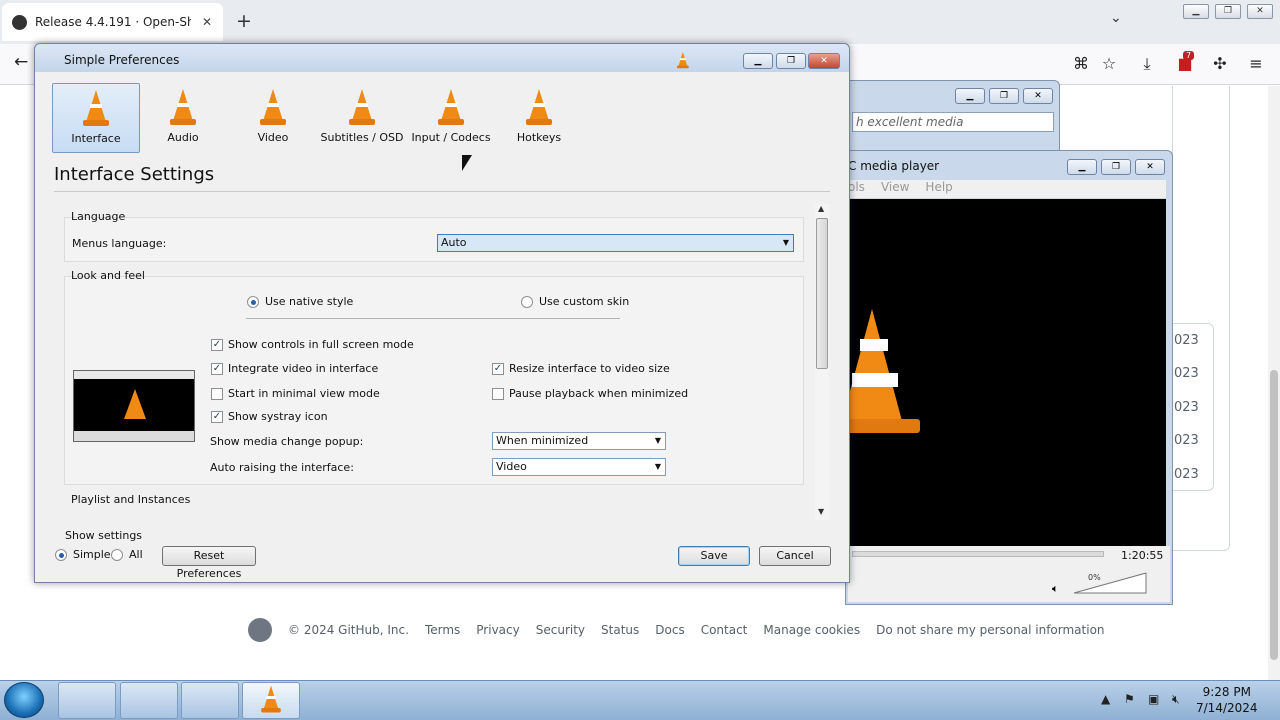  What do you see at coordinates (1109, 63) in the screenshot?
I see `bookmark-star-icon: ☆` at bounding box center [1109, 63].